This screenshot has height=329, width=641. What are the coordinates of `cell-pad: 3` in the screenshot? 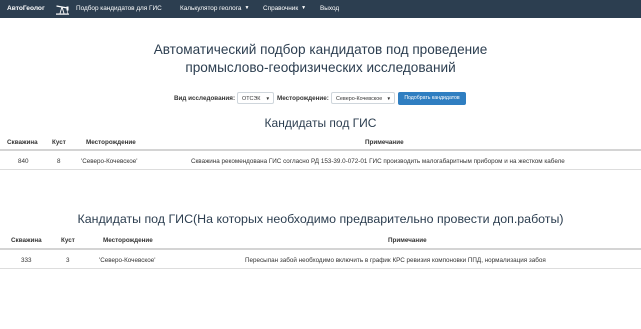 It's located at (68, 260).